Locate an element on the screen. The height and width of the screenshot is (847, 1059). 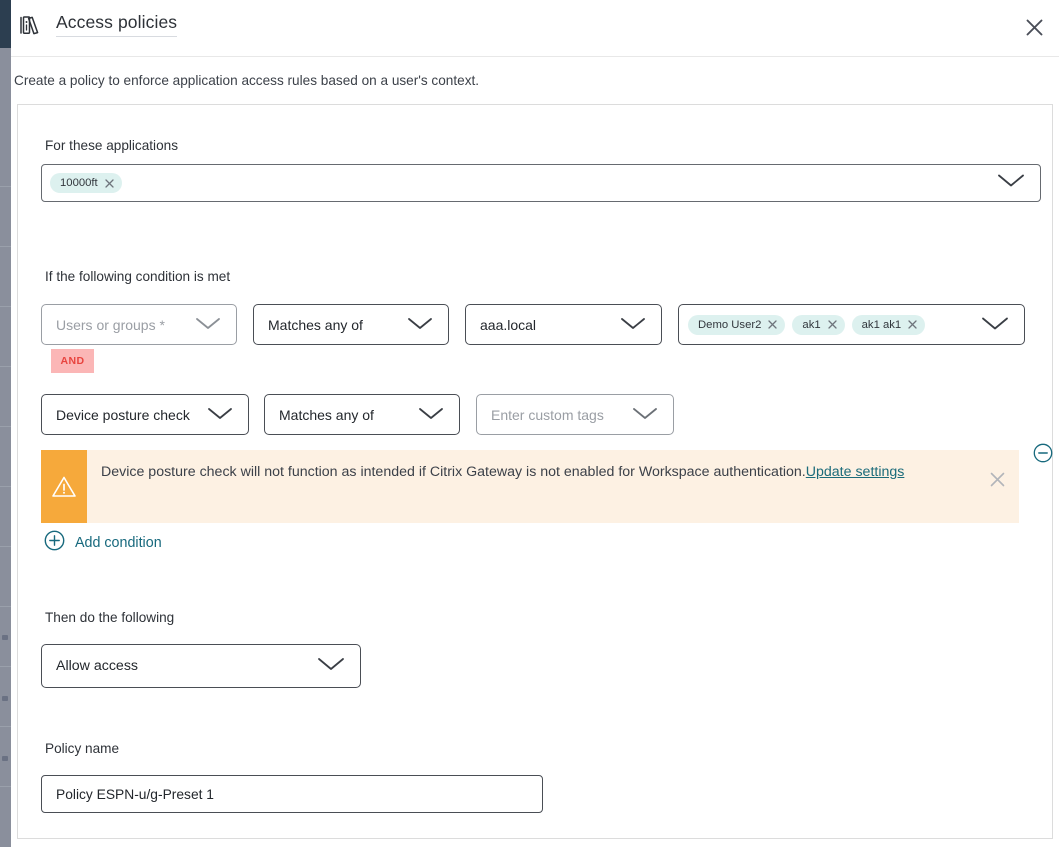
action-label: Then do the following is located at coordinates (110, 617).